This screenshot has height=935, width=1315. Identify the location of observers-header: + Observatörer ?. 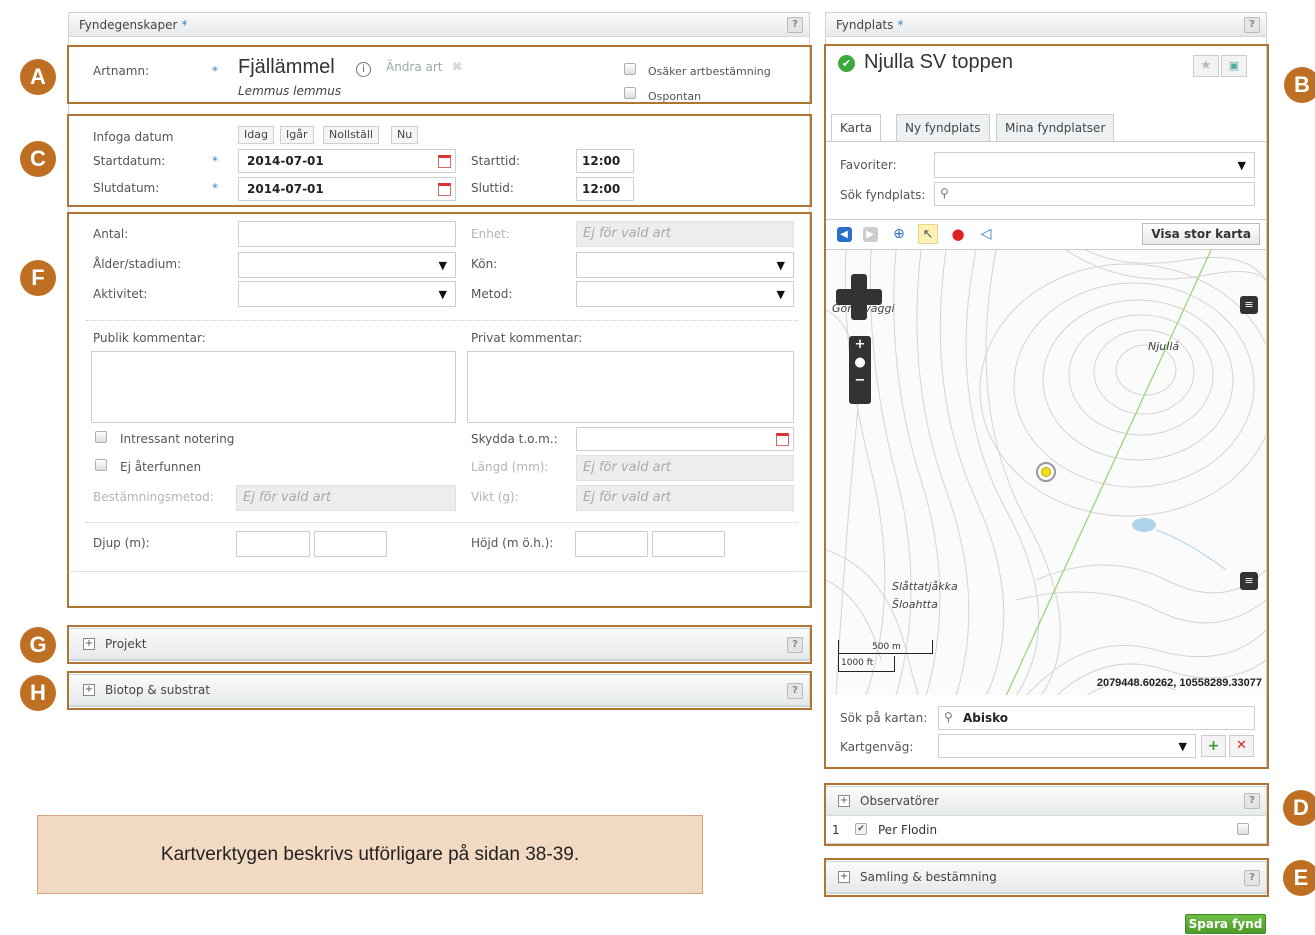
(1046, 801).